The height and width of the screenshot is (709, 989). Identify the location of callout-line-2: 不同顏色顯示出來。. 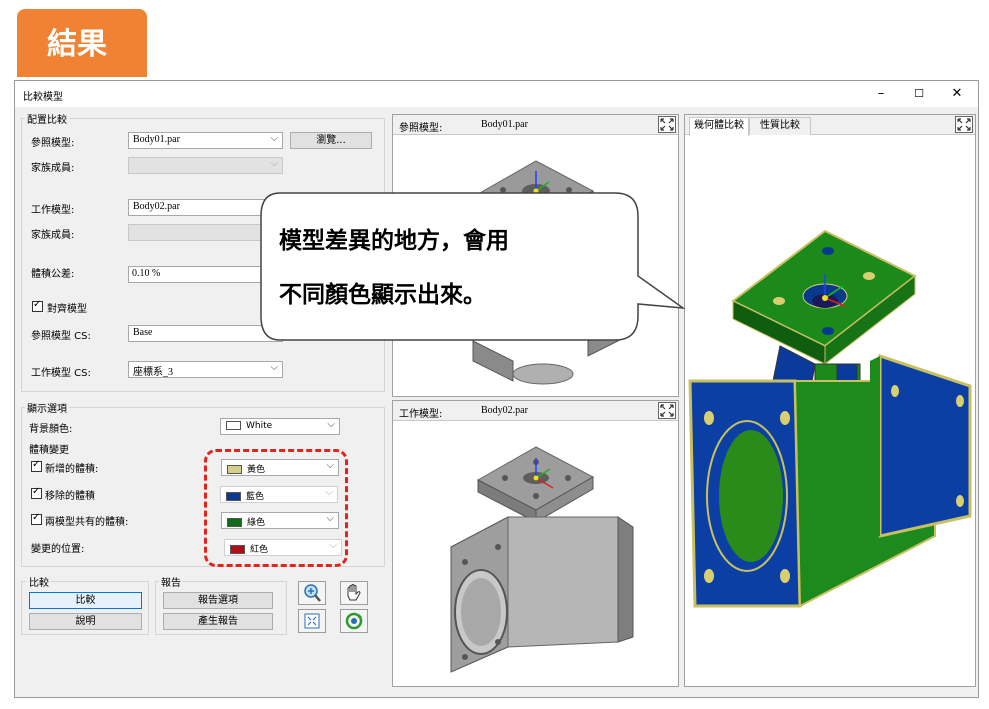
(382, 295).